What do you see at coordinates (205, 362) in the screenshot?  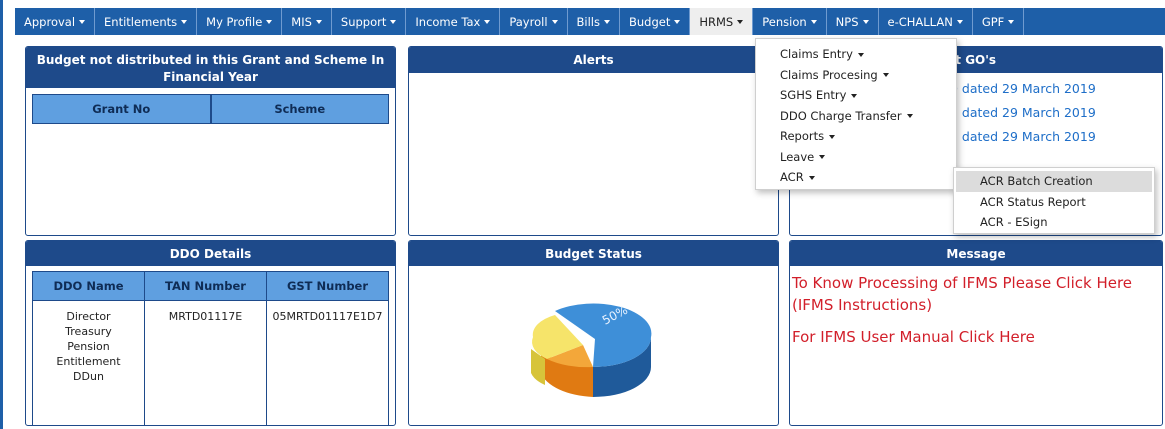 I see `cell-tan-number: MRTD01117E` at bounding box center [205, 362].